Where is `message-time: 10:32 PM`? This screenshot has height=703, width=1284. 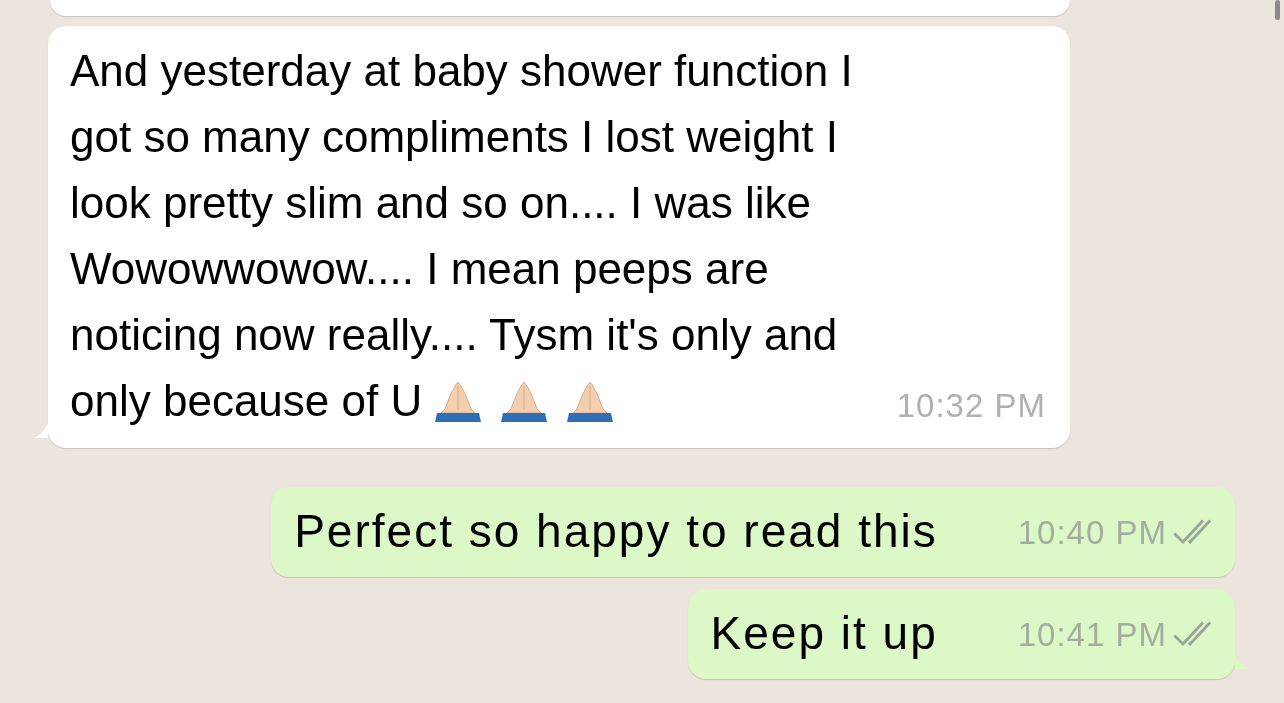
message-time: 10:32 PM is located at coordinates (971, 405).